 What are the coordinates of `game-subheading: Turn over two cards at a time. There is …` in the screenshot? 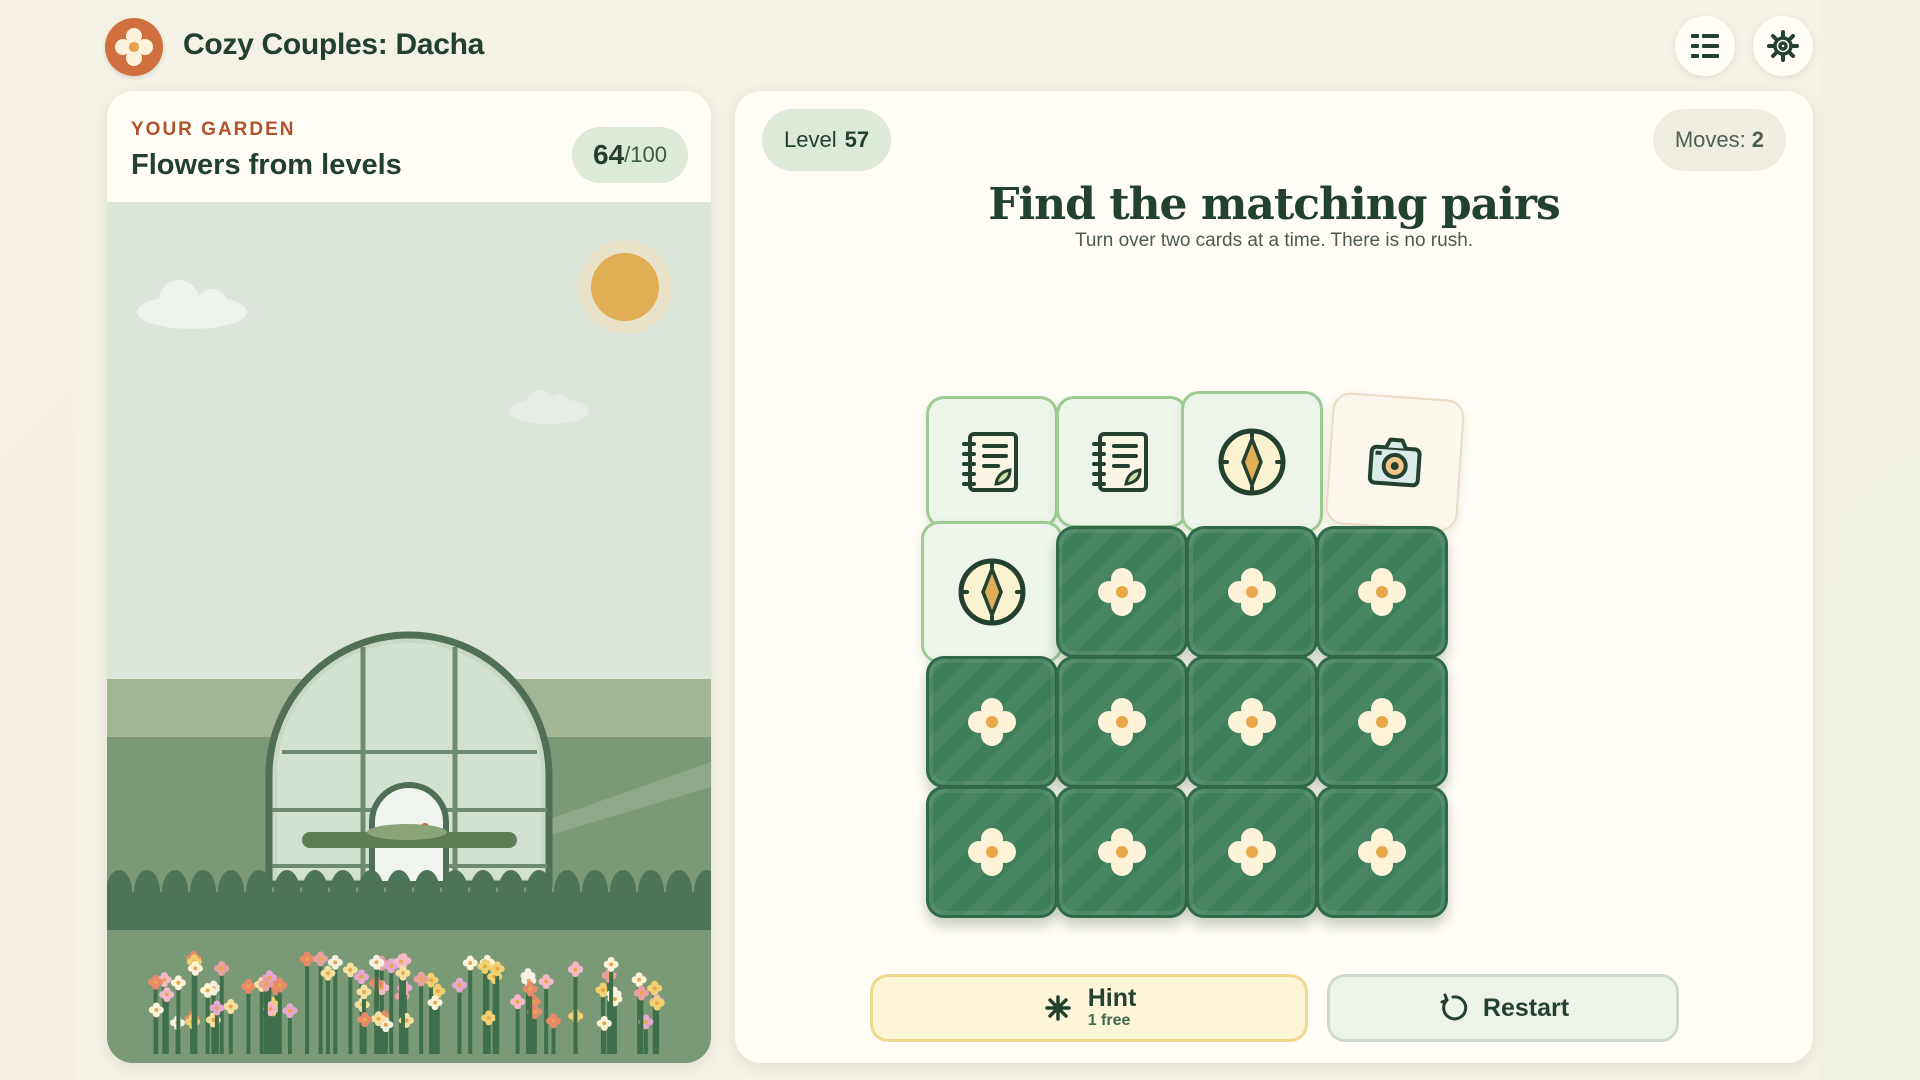 It's located at (1274, 240).